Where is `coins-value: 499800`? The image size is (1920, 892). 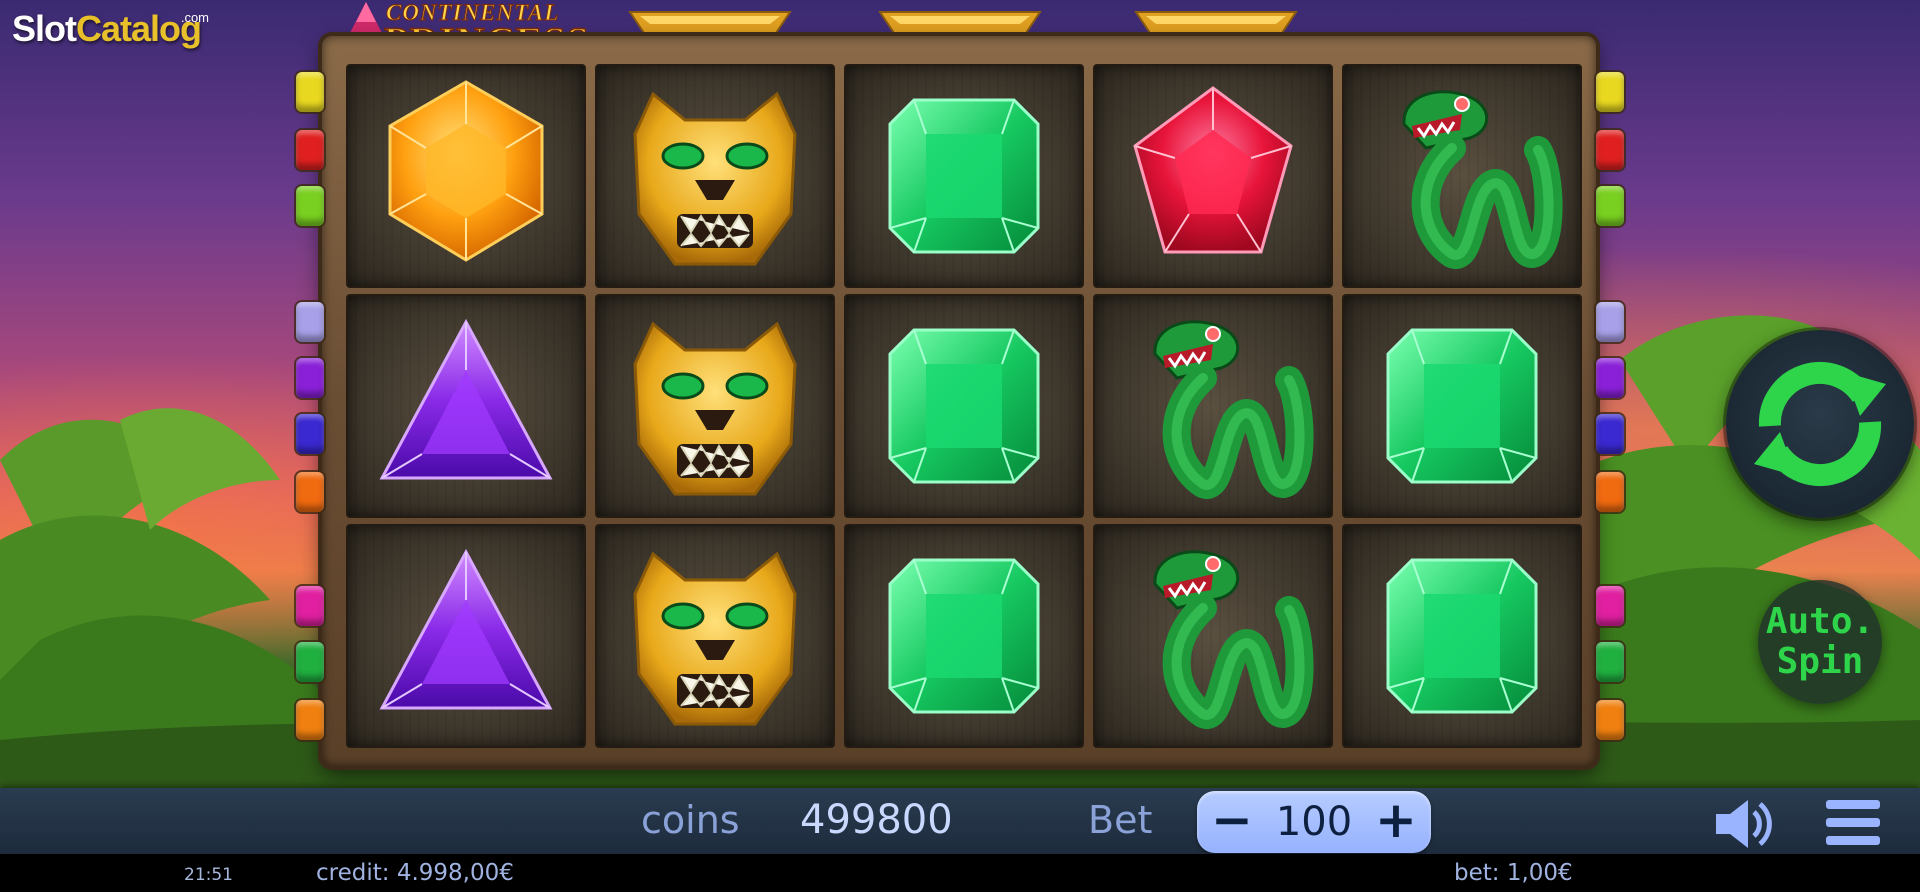
coins-value: 499800 is located at coordinates (876, 820).